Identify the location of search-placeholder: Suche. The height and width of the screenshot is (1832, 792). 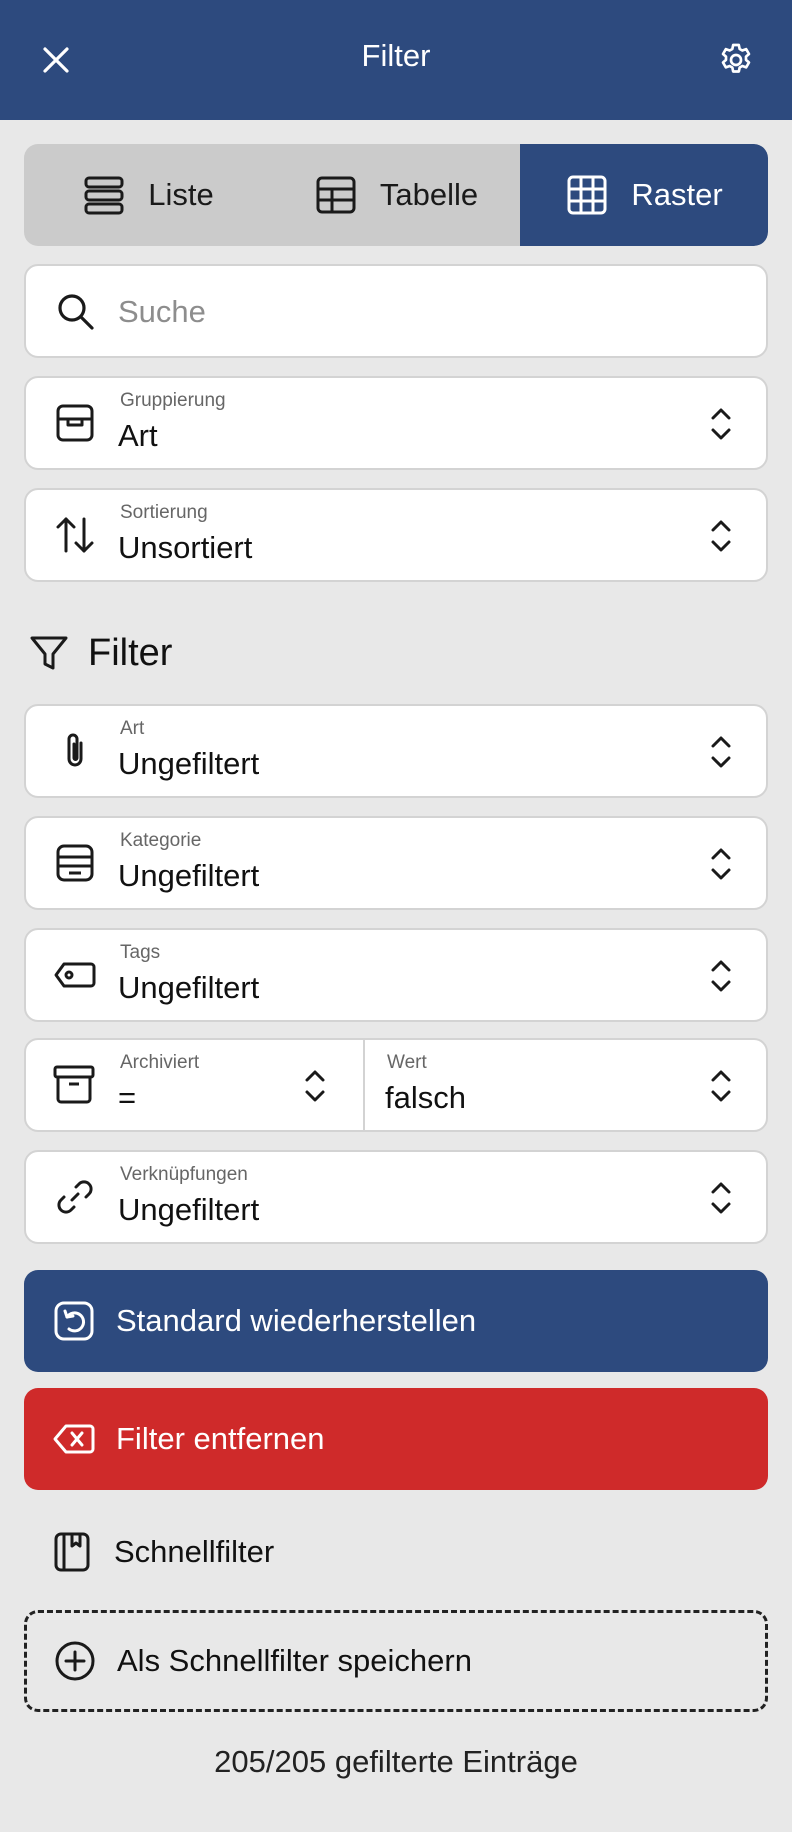
(162, 311).